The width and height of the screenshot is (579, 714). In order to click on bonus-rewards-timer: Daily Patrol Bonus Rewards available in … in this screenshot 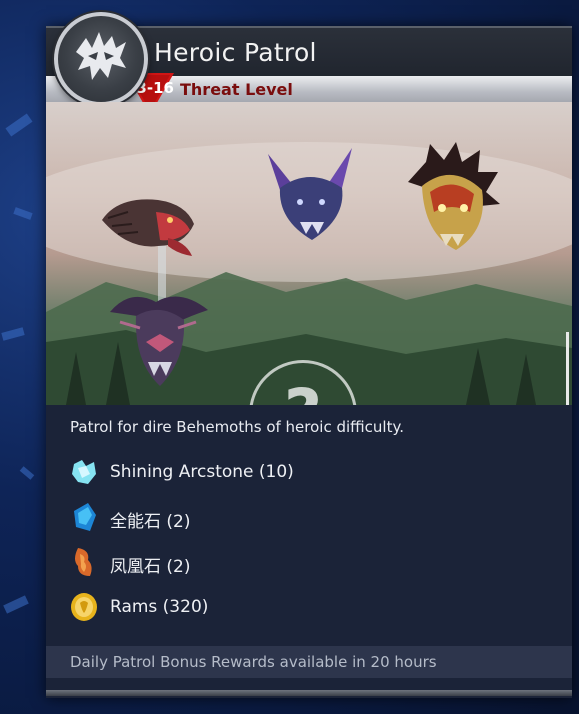, I will do `click(253, 662)`.